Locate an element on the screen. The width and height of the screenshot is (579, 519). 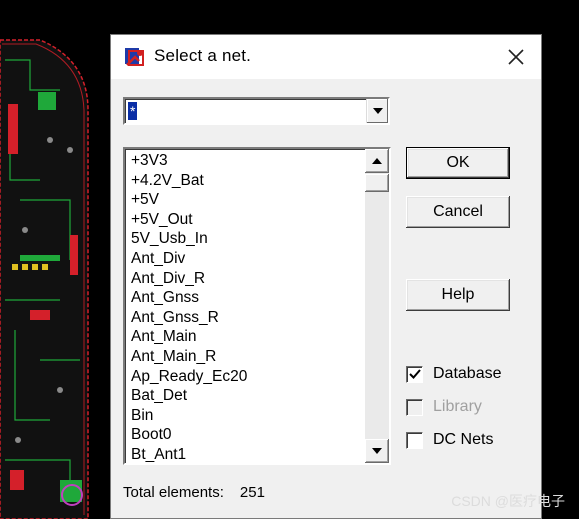
total-elements-label: Total elements: is located at coordinates (173, 492).